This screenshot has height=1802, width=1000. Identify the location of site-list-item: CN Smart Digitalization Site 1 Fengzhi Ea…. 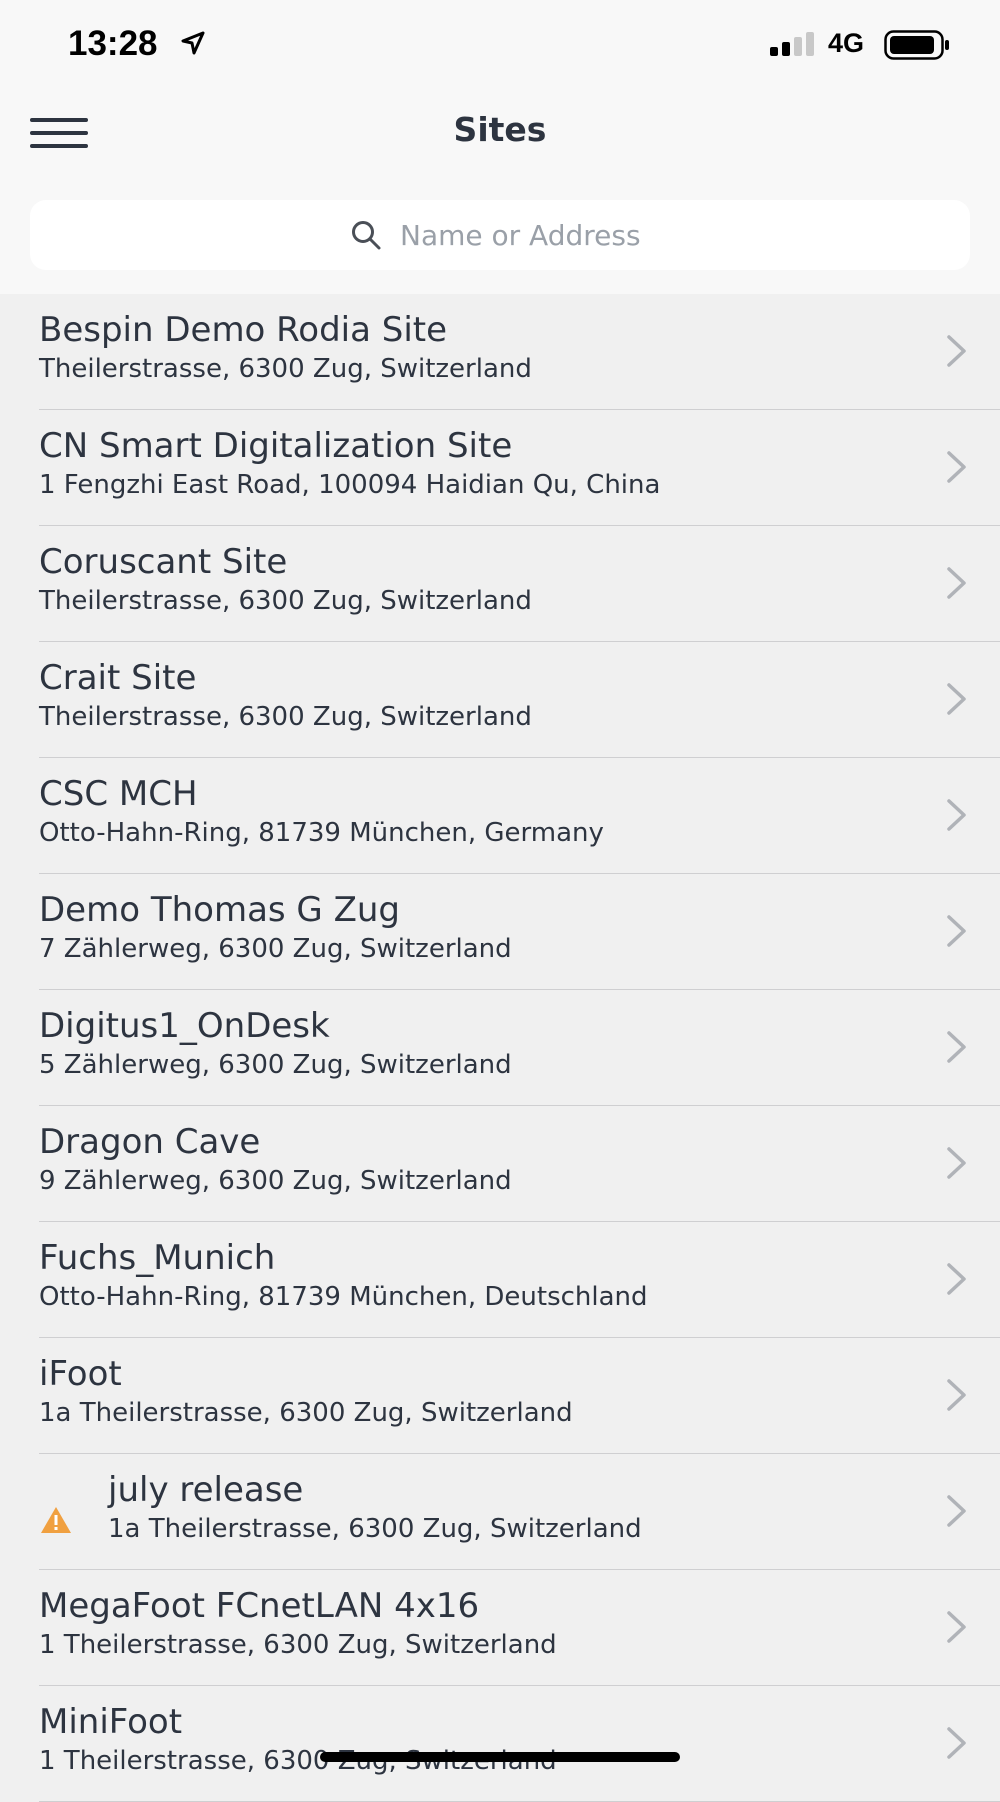
(500, 468).